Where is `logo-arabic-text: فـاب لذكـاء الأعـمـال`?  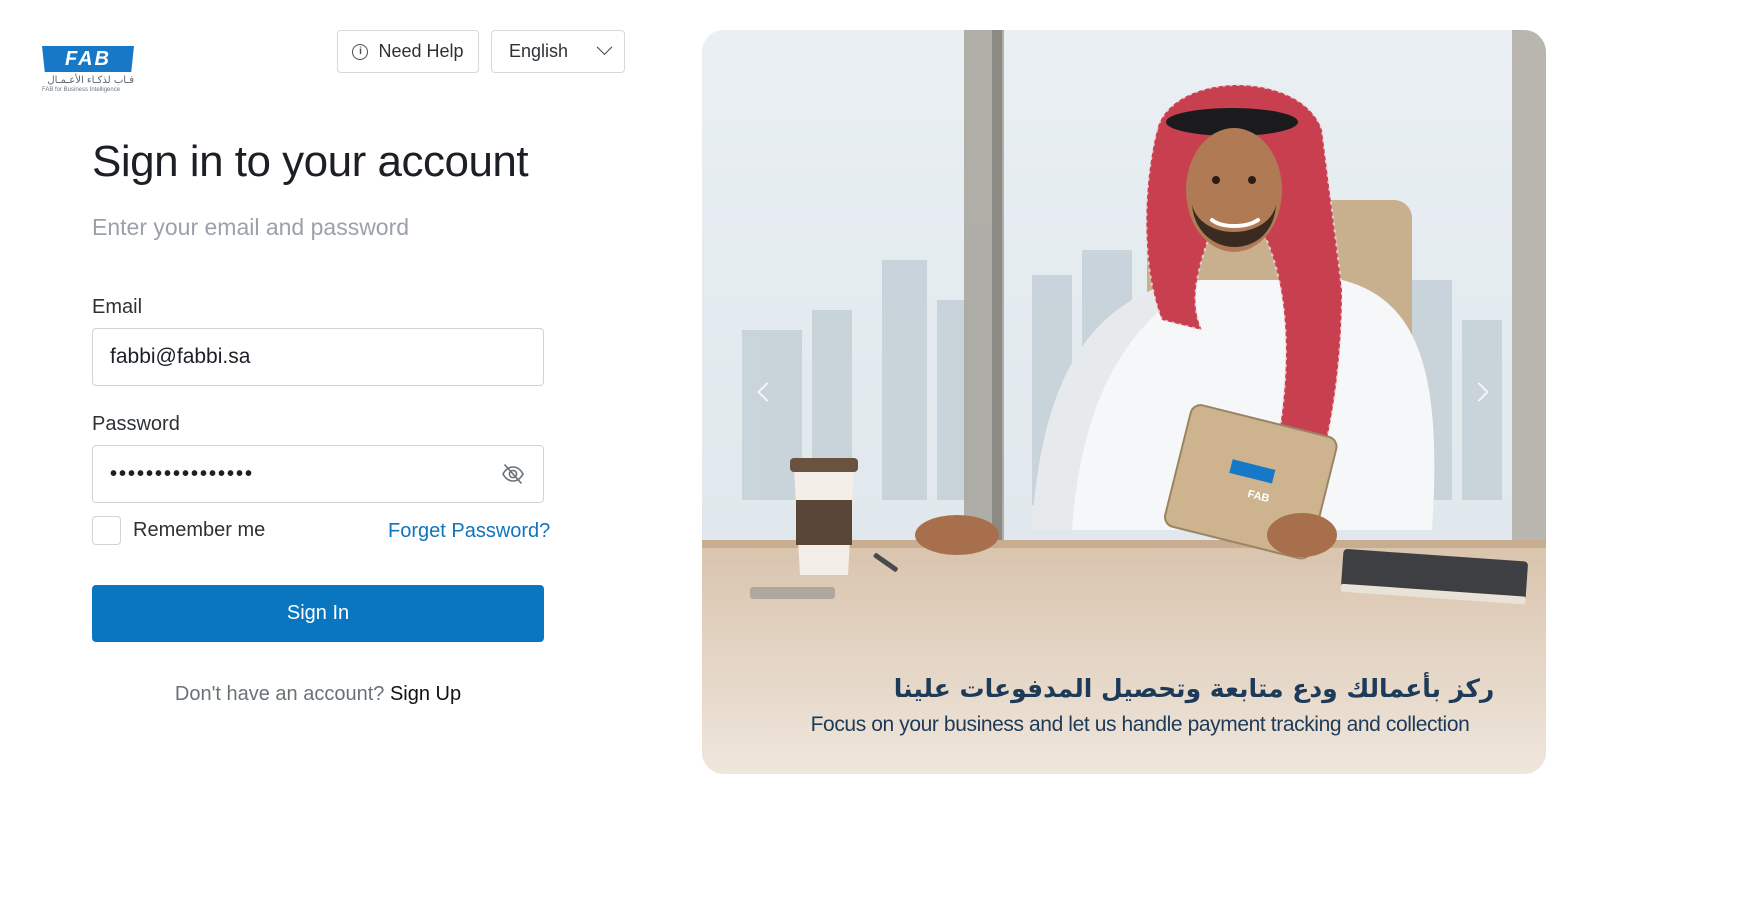 logo-arabic-text: فـاب لذكـاء الأعـمـال is located at coordinates (90, 80).